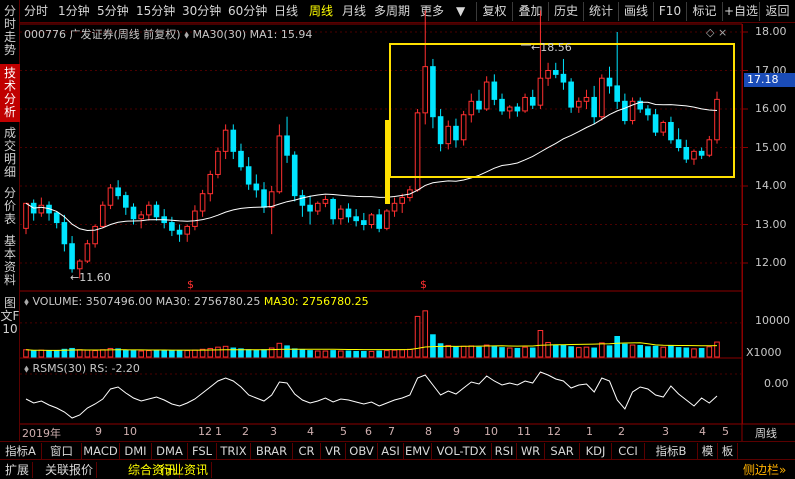 This screenshot has height=479, width=795. Describe the element at coordinates (462, 451) in the screenshot. I see `indicator-tab-13: VOL-TDX` at that location.